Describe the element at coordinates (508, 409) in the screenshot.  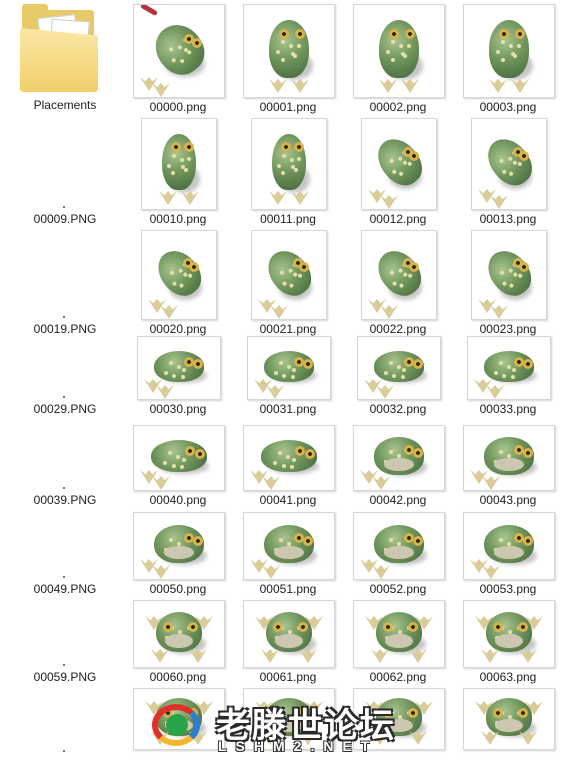
I see `file-name: 00033.png` at that location.